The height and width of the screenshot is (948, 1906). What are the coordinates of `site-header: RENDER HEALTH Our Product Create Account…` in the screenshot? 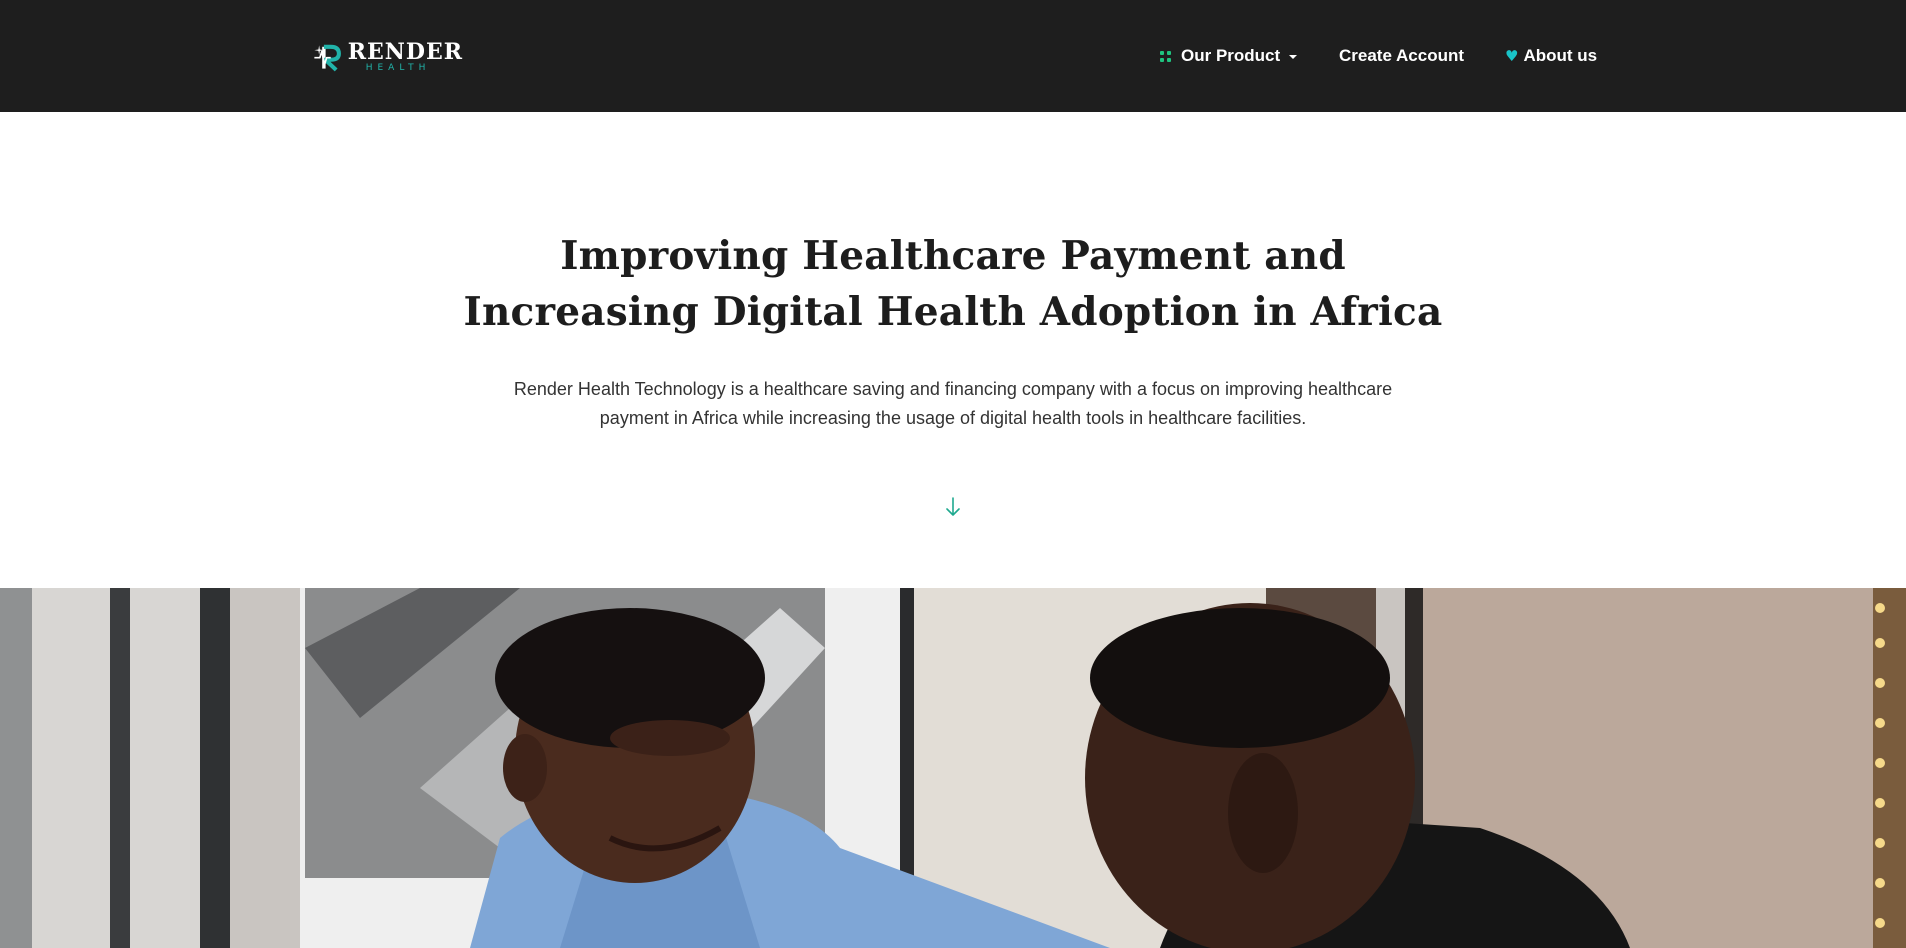 It's located at (953, 56).